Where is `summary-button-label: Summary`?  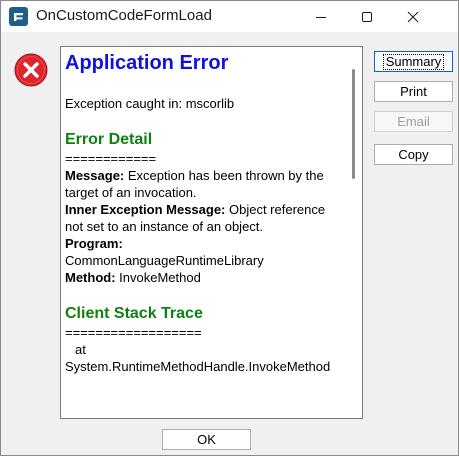
summary-button-label: Summary is located at coordinates (413, 61).